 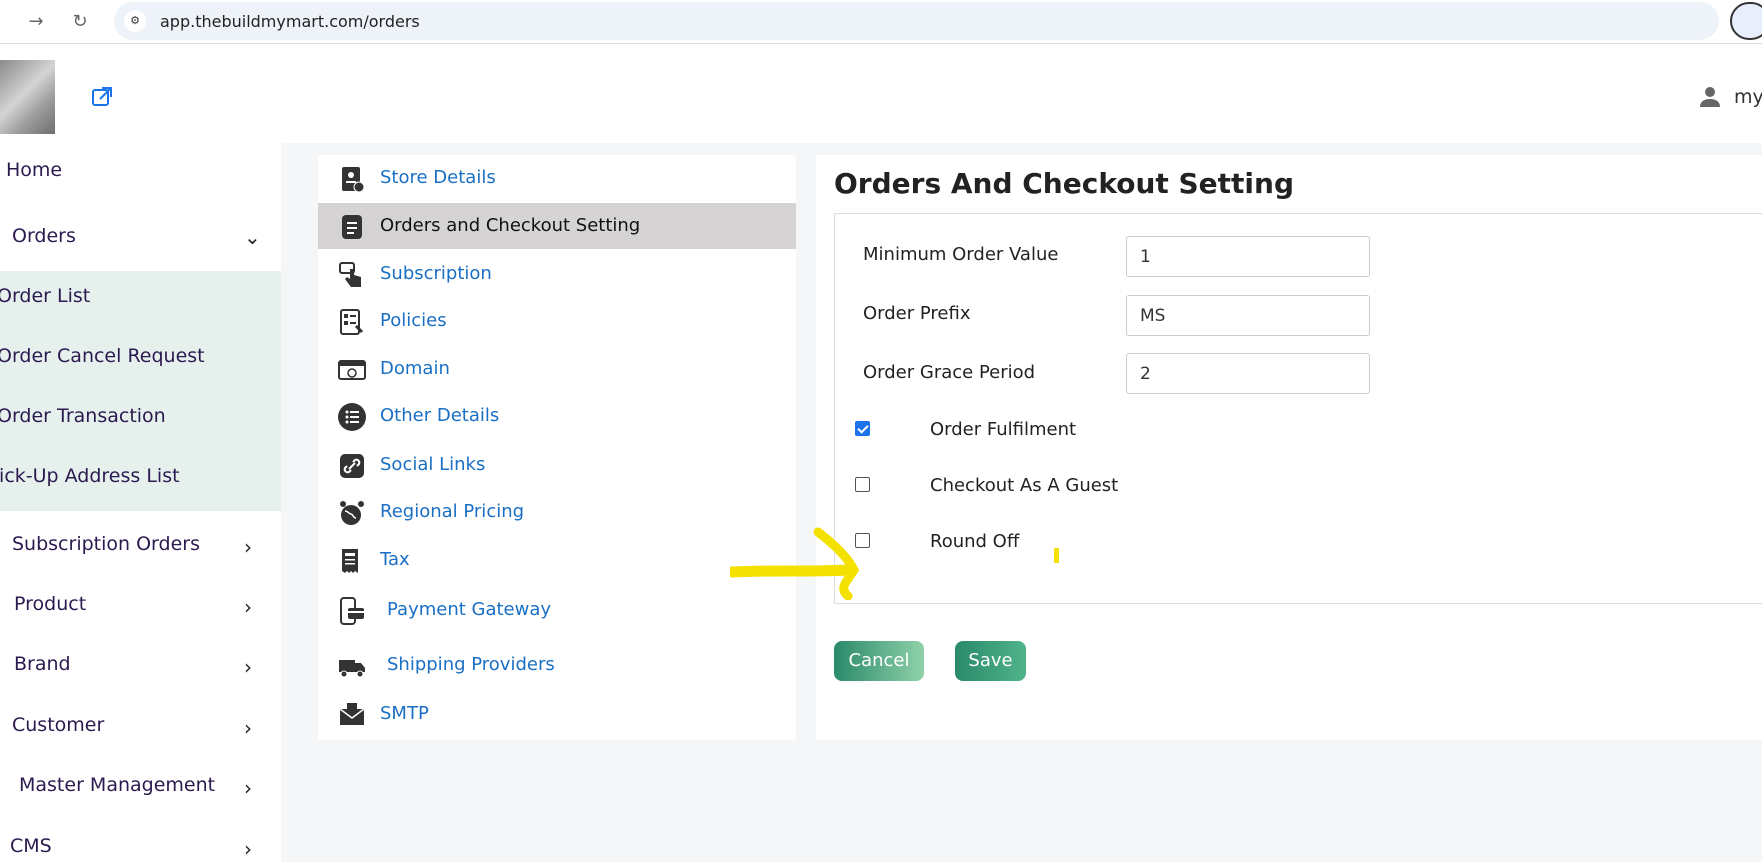 I want to click on policies-icon, so click(x=352, y=322).